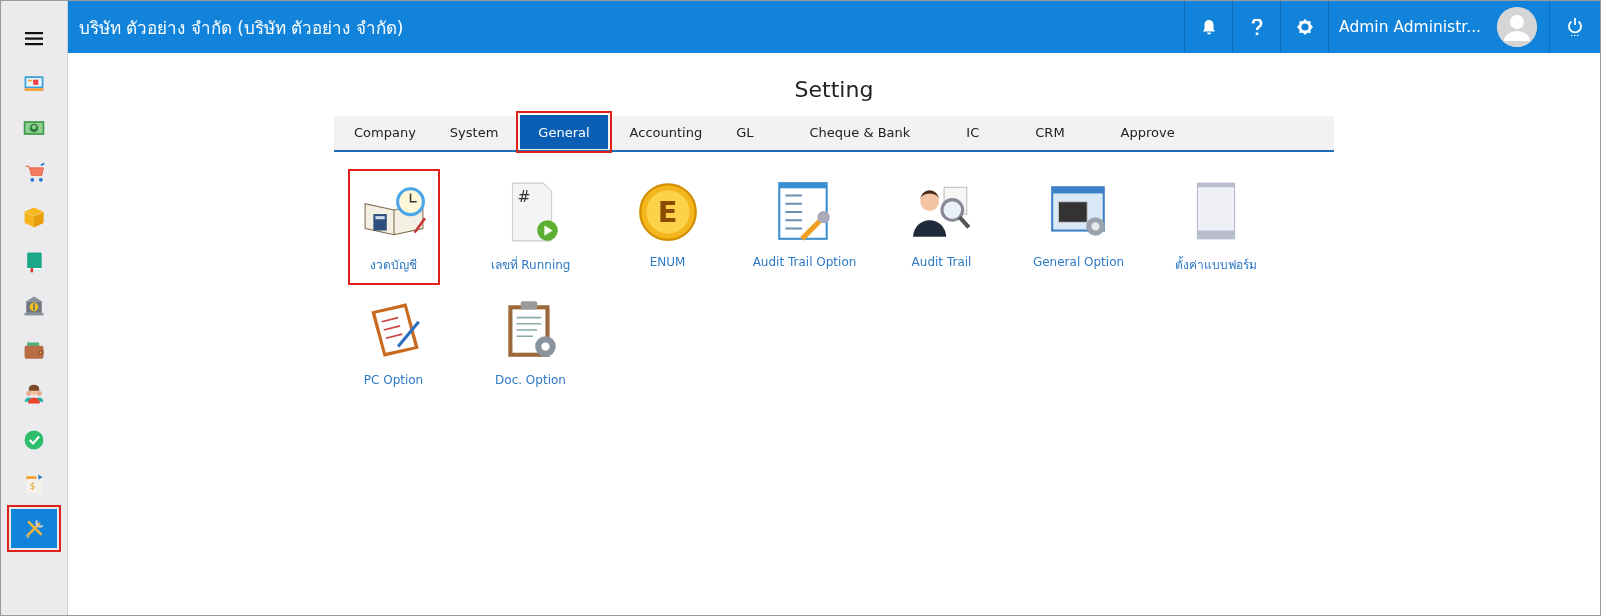 Image resolution: width=1601 pixels, height=616 pixels. I want to click on page-title: Setting, so click(834, 89).